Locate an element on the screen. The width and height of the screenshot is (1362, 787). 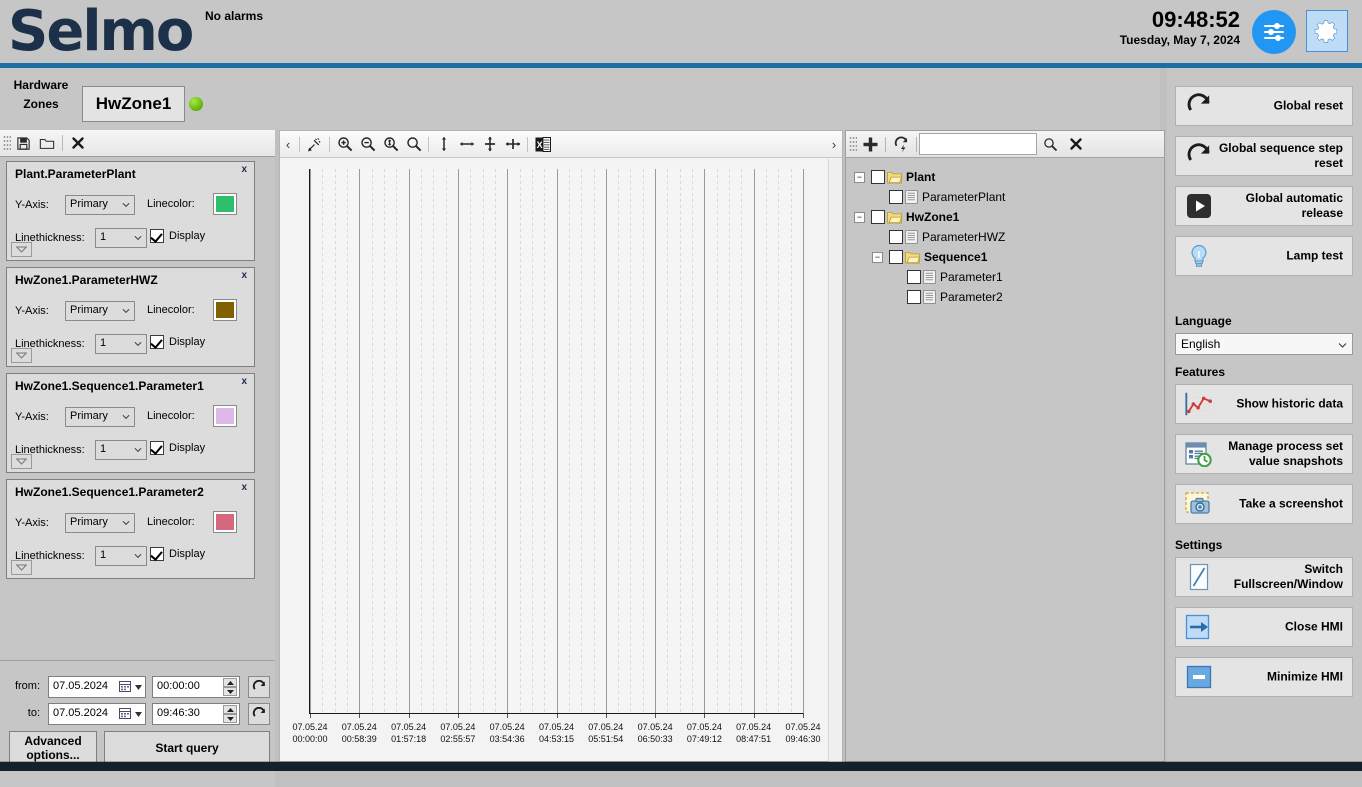
sidebar-button: Manage process set value snapshots is located at coordinates (1264, 454).